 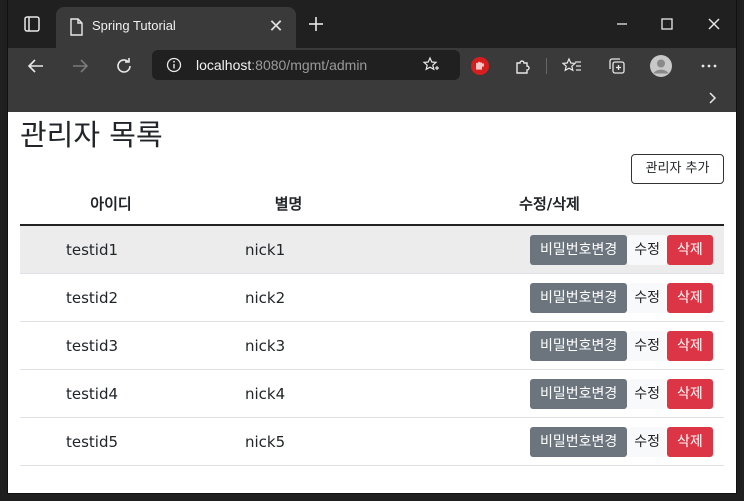 I want to click on admin-nick-cell: nick5, so click(x=288, y=441).